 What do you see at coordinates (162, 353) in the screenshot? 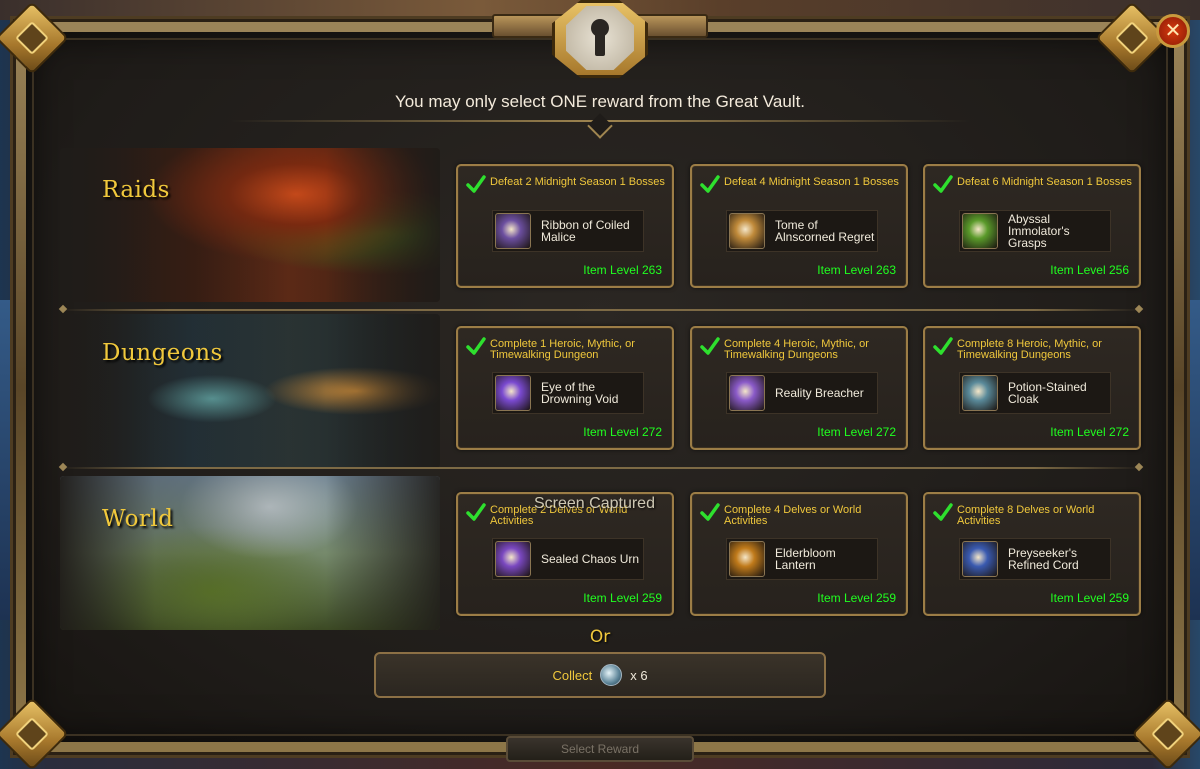
I see `dungeons-title: Dungeons` at bounding box center [162, 353].